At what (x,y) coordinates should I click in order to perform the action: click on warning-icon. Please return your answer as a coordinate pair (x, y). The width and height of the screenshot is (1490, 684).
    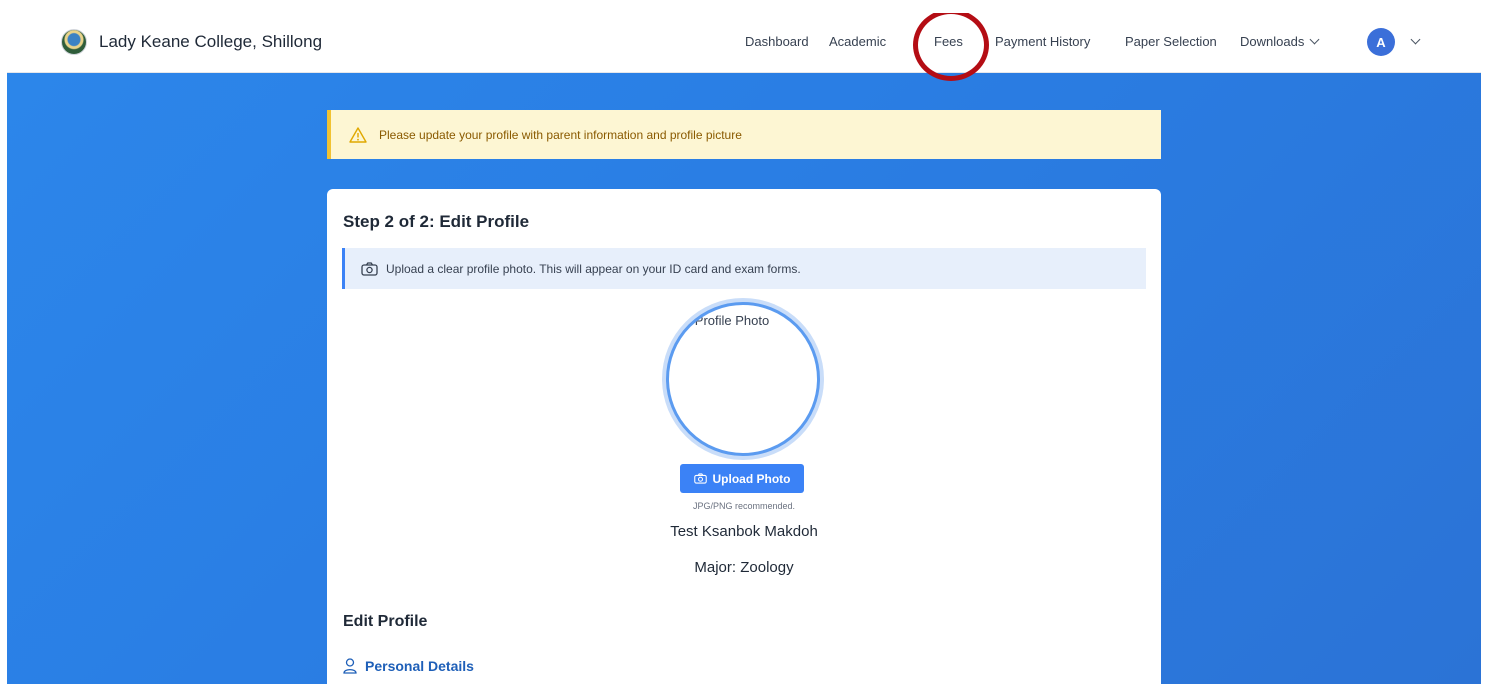
    Looking at the image, I should click on (358, 134).